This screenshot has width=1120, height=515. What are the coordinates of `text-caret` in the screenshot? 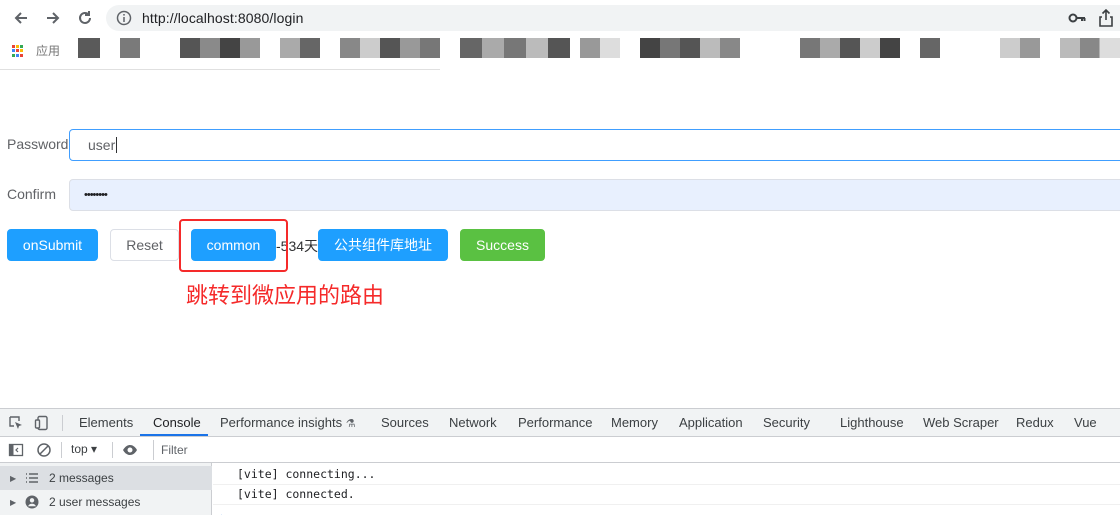 It's located at (117, 145).